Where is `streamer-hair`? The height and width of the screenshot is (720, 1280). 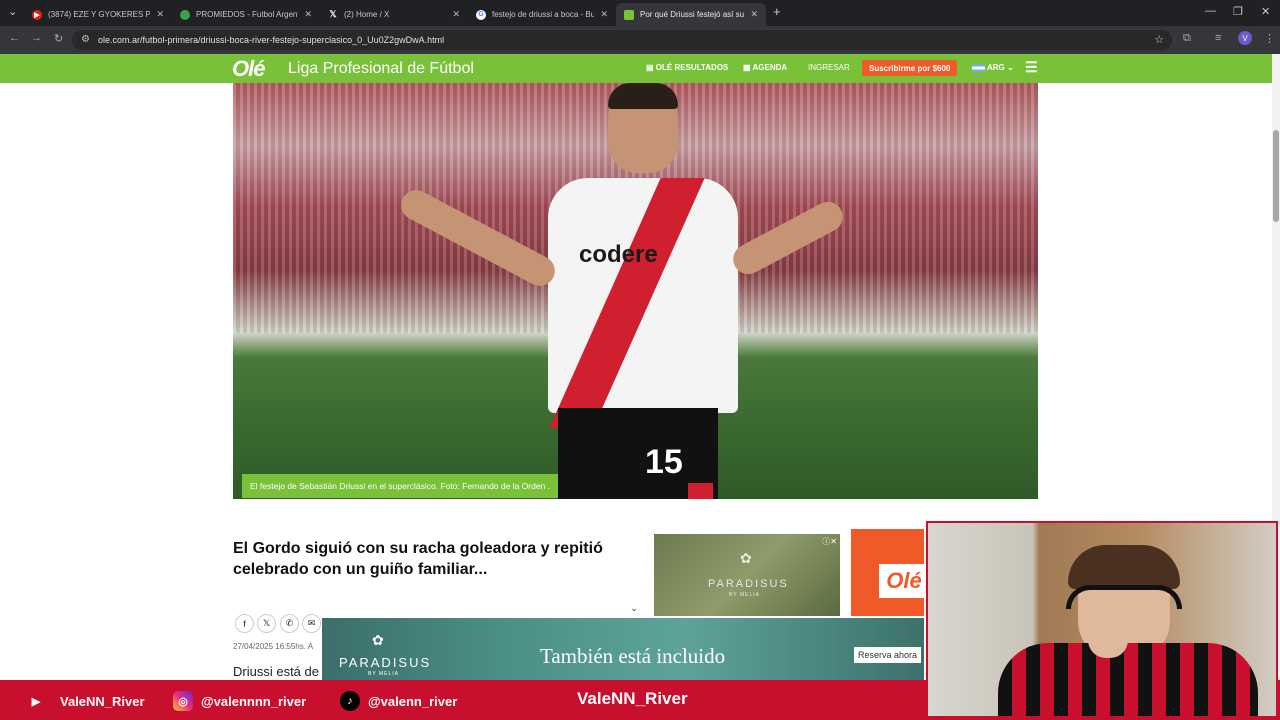 streamer-hair is located at coordinates (1124, 567).